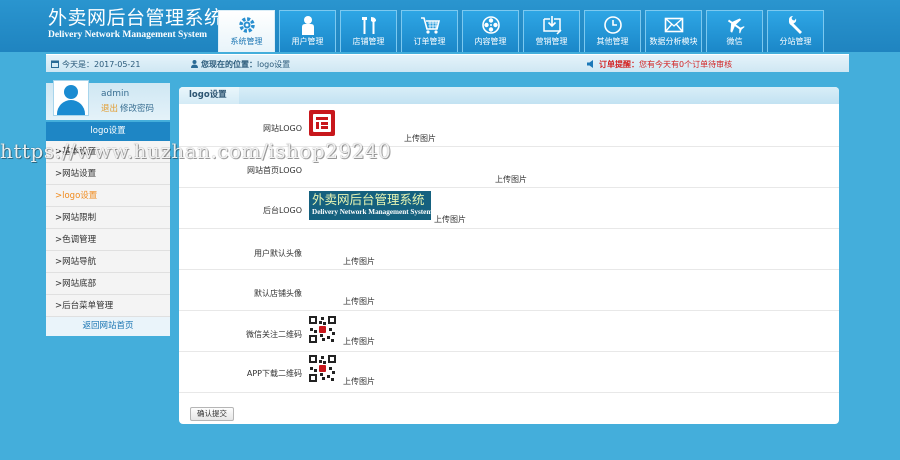 The image size is (900, 460). What do you see at coordinates (274, 373) in the screenshot?
I see `field-label: APP下载二维码` at bounding box center [274, 373].